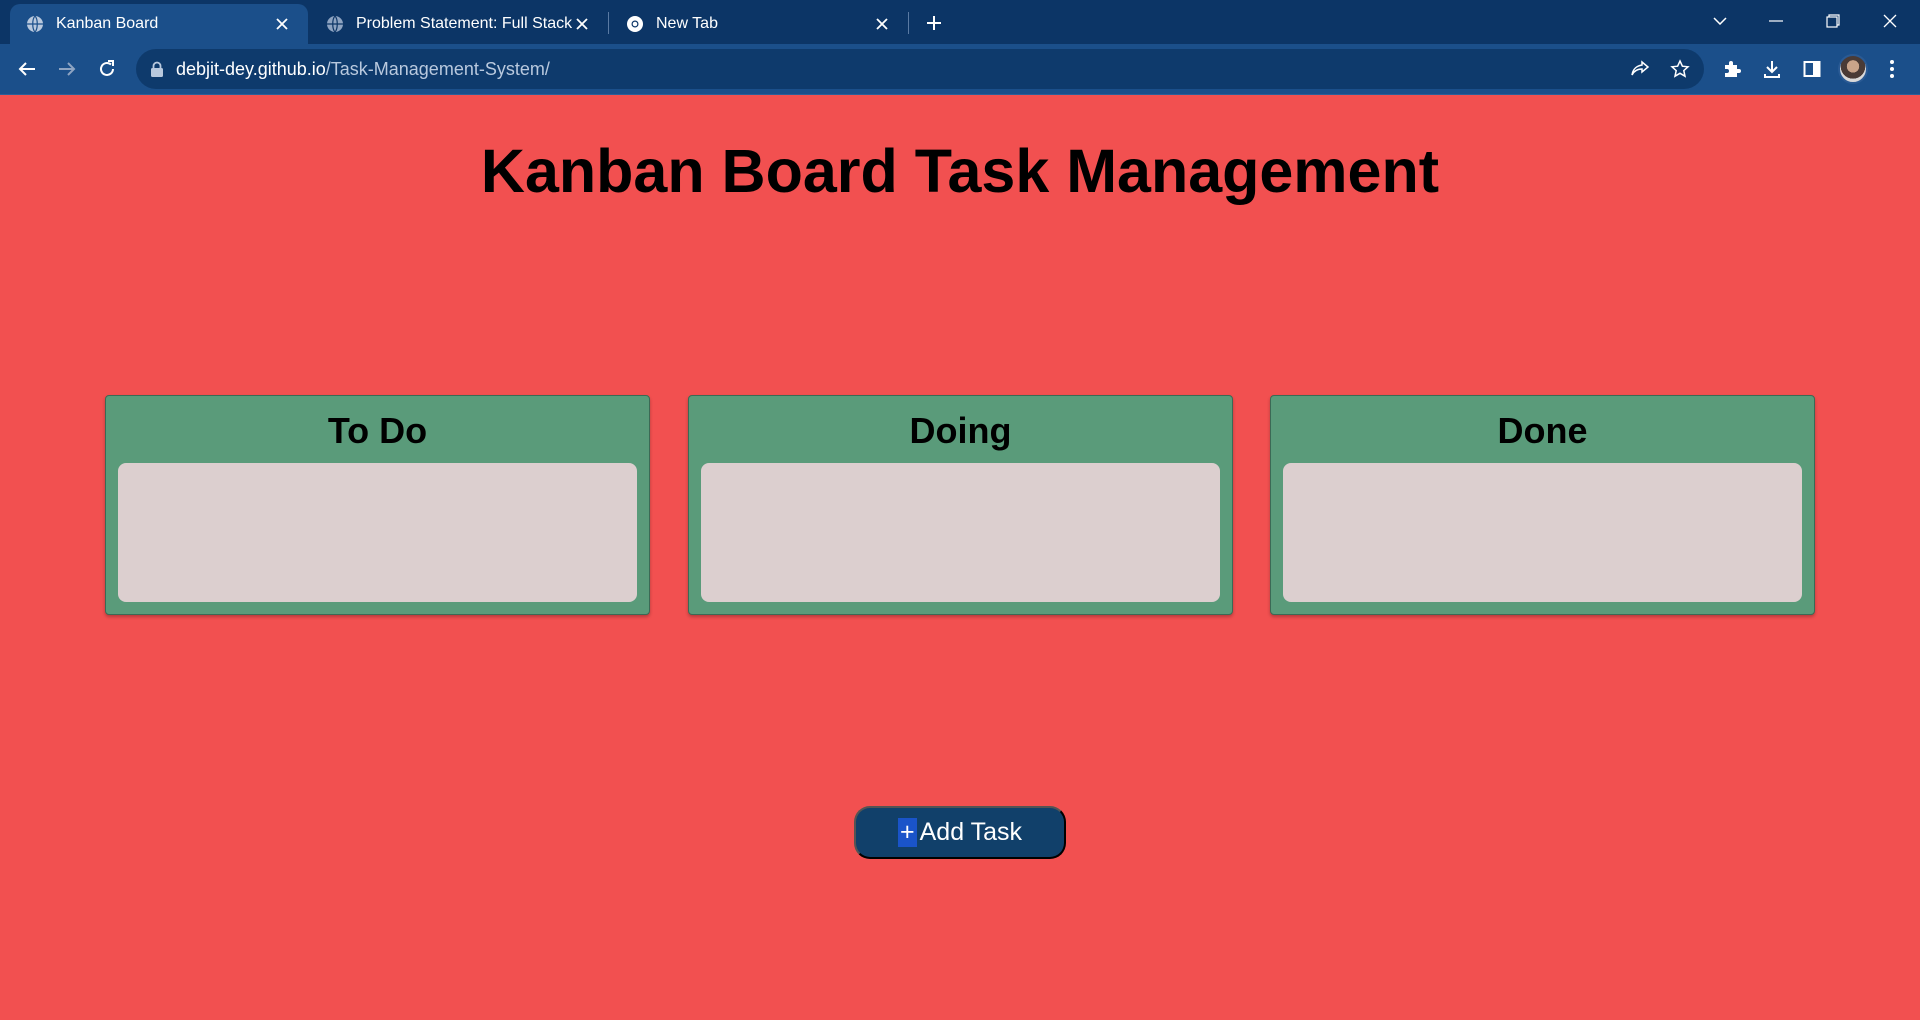 This screenshot has width=1920, height=1020. What do you see at coordinates (970, 832) in the screenshot?
I see `add-task-label: Add Task` at bounding box center [970, 832].